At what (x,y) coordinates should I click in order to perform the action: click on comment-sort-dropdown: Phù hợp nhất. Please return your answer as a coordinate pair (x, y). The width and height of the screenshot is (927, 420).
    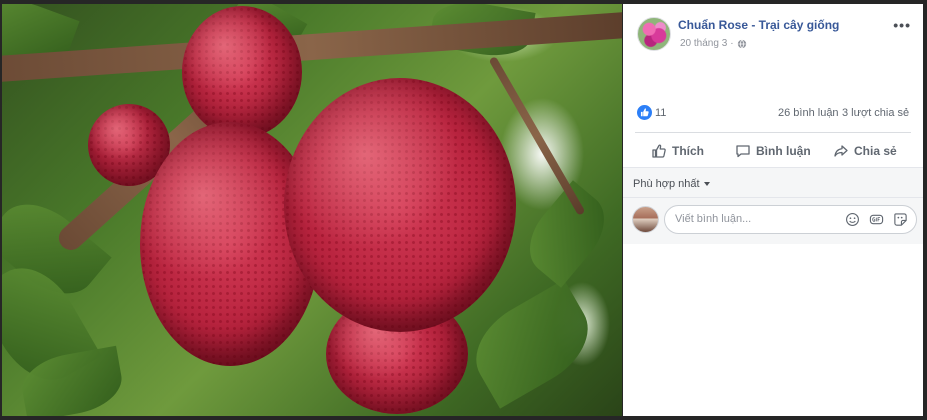
    Looking at the image, I should click on (671, 184).